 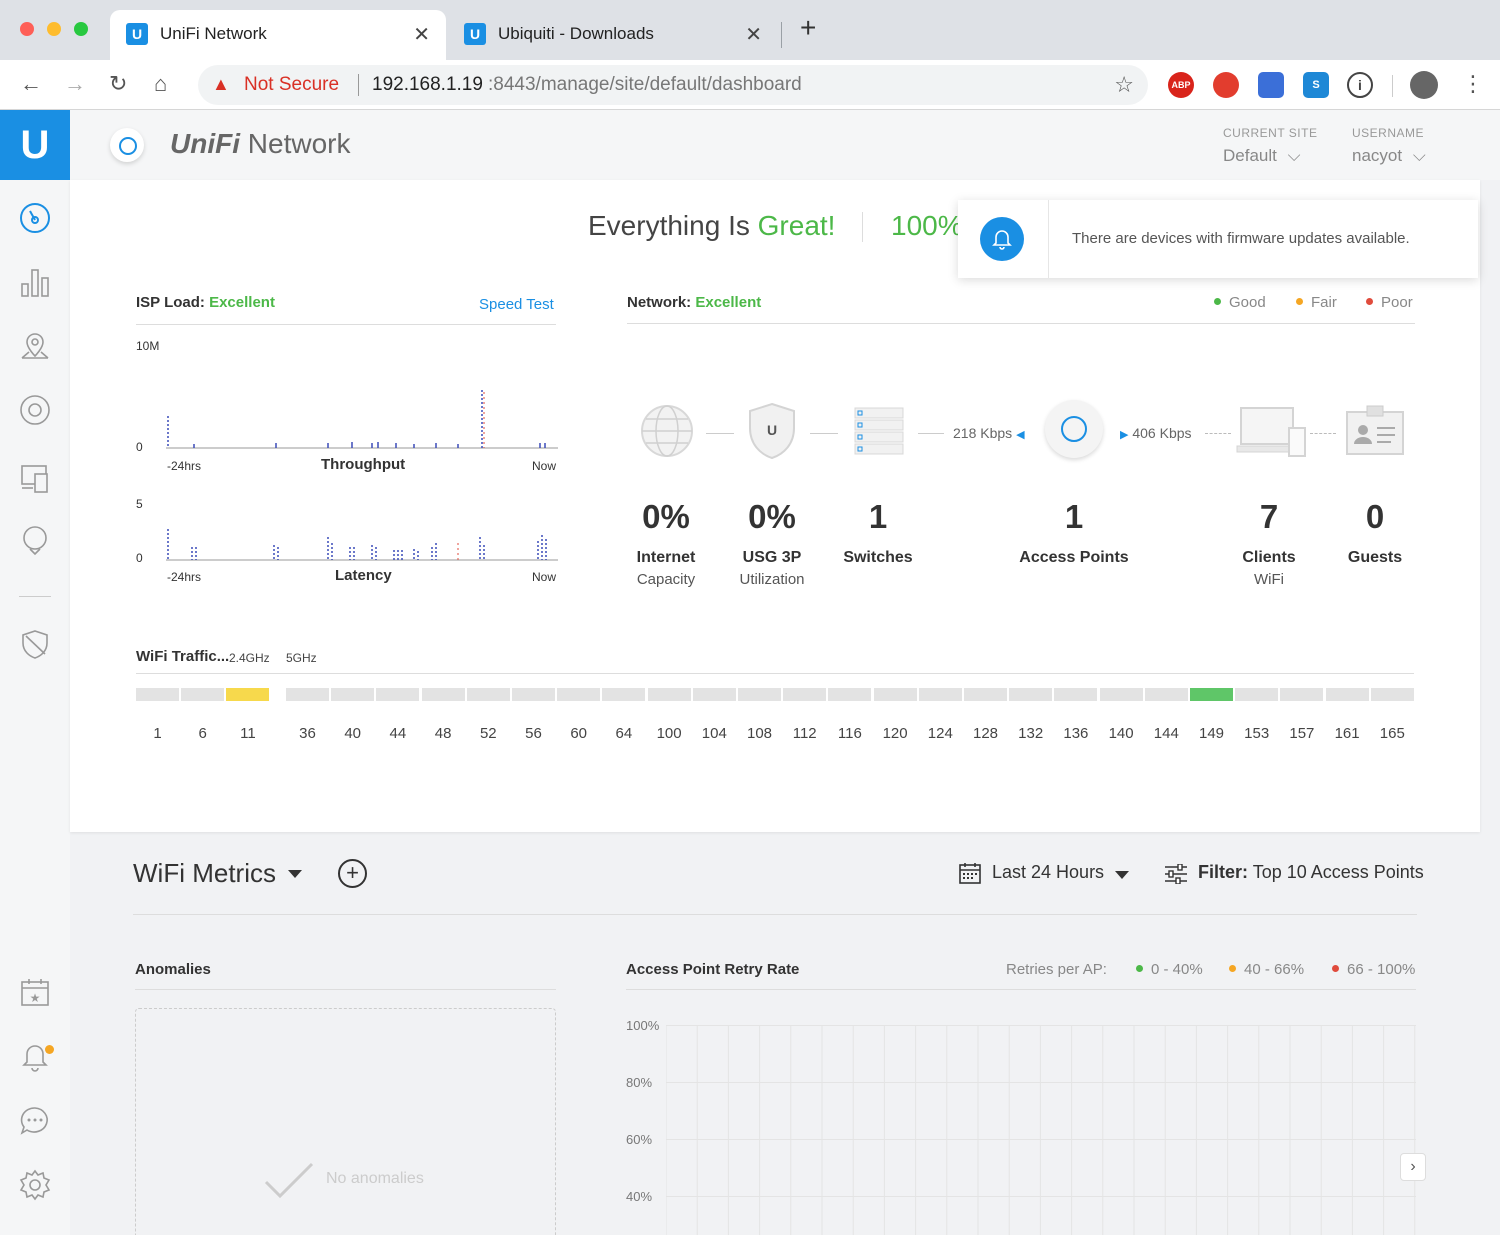 I want to click on ext-s-icon: S, so click(x=1316, y=85).